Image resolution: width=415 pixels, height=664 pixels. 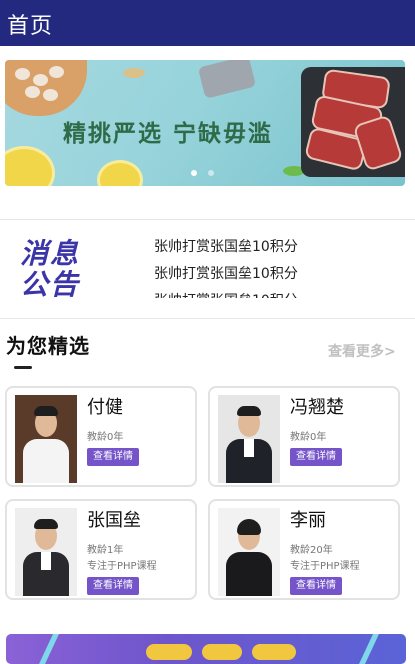 What do you see at coordinates (48, 346) in the screenshot?
I see `section-title: 为您精选` at bounding box center [48, 346].